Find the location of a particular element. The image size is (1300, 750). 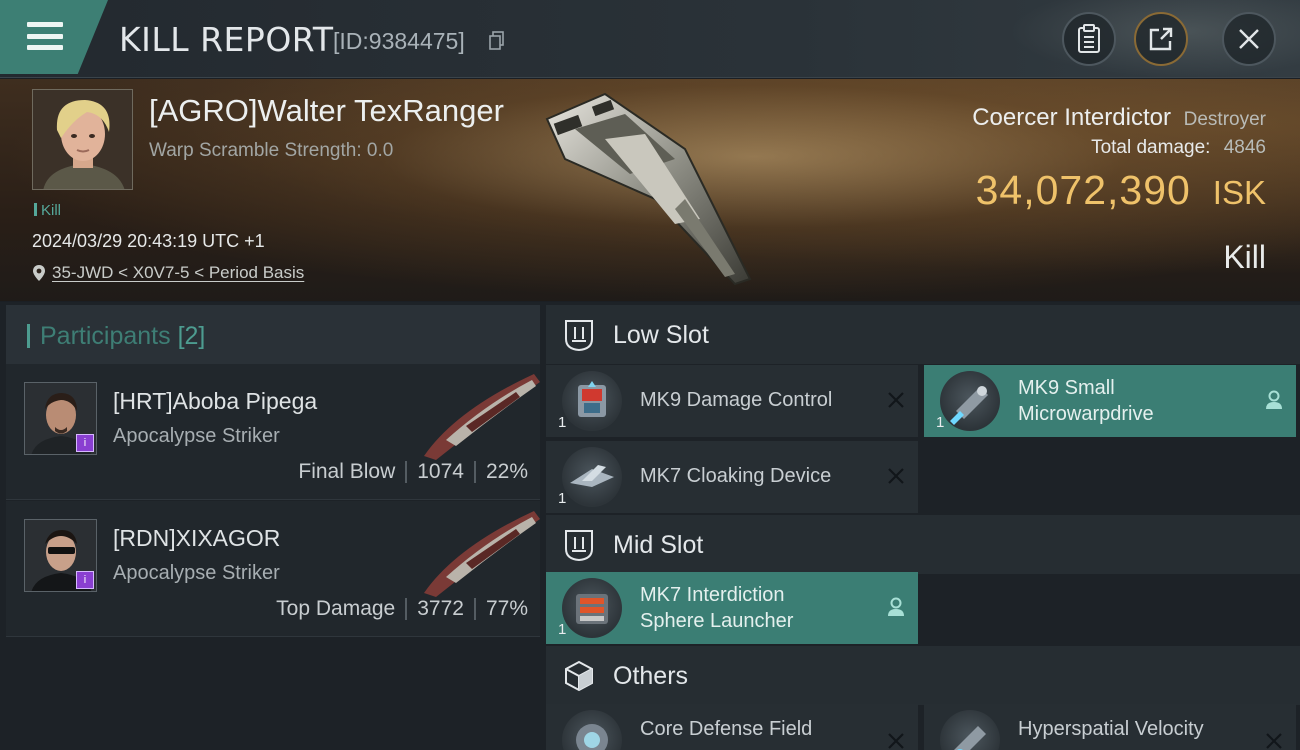

ship-type: Destroyer is located at coordinates (1224, 119).